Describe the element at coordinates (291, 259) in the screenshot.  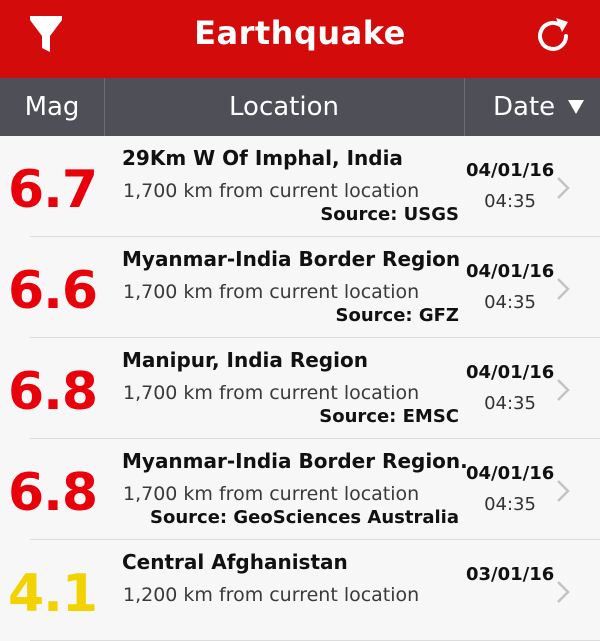
I see `location-title: Myanmar-India Border Region` at that location.